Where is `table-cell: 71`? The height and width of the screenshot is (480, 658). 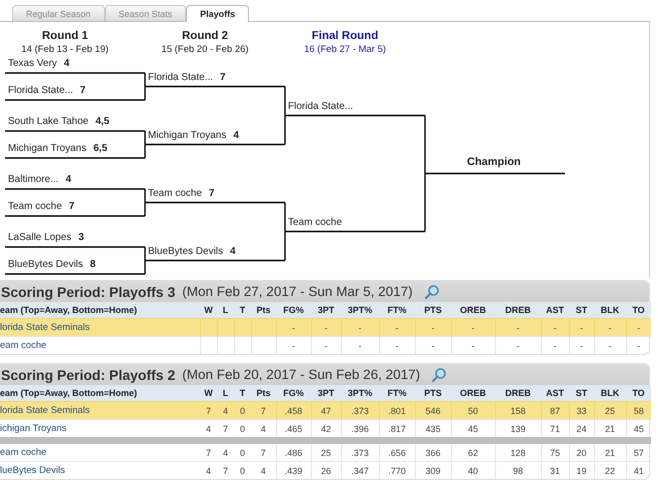
table-cell: 71 is located at coordinates (555, 430).